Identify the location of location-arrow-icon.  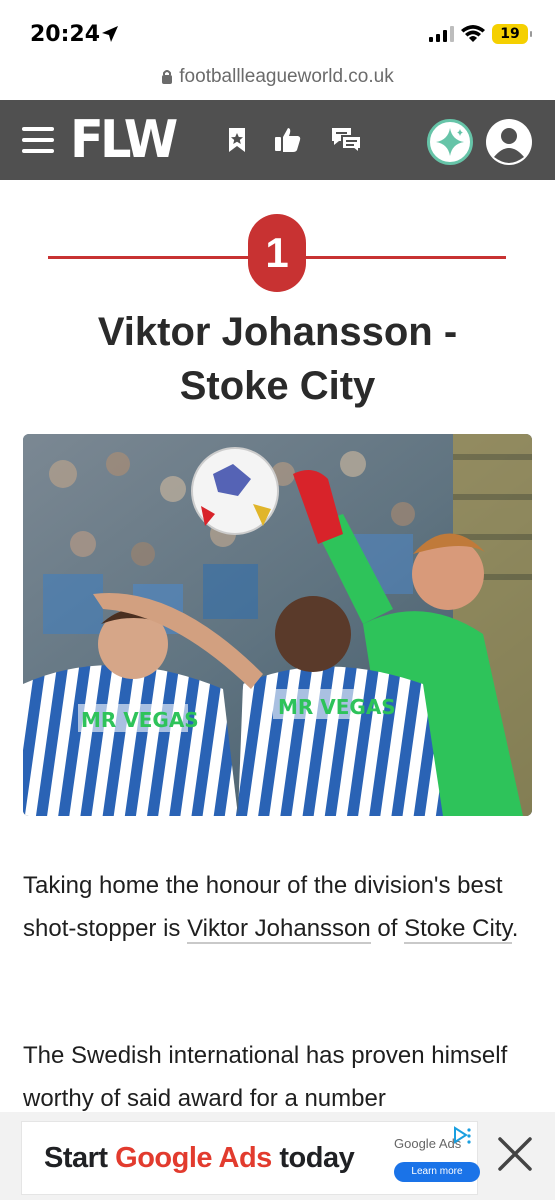
(110, 34).